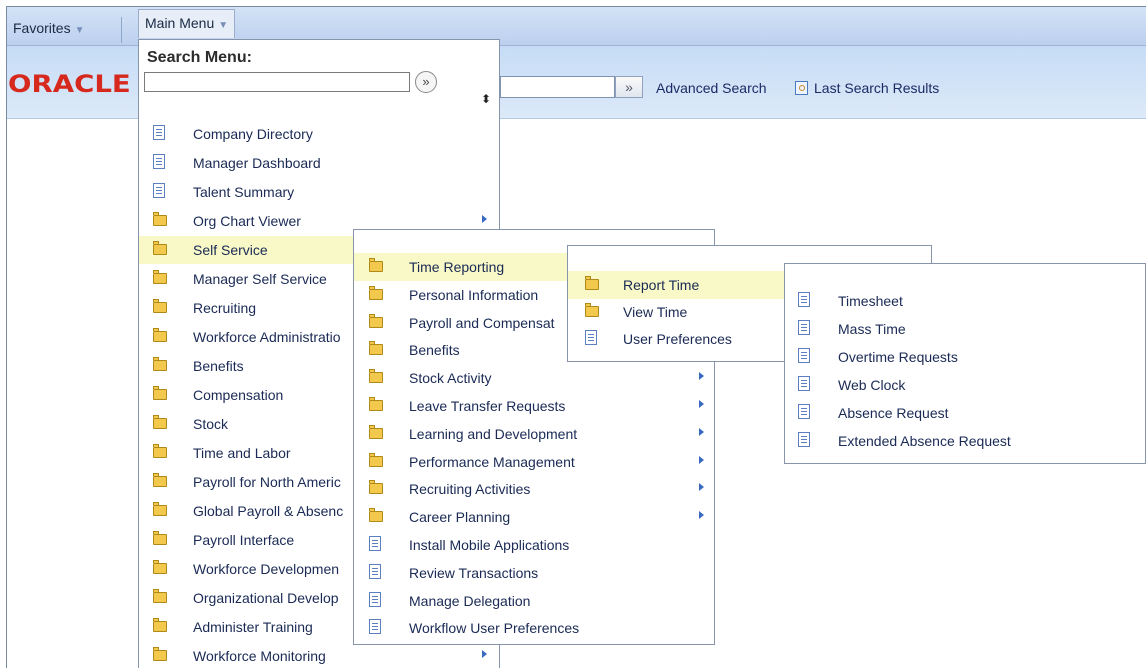 This screenshot has width=1146, height=668. I want to click on menu-item-recruiting-activities: Recruiting Activities, so click(534, 489).